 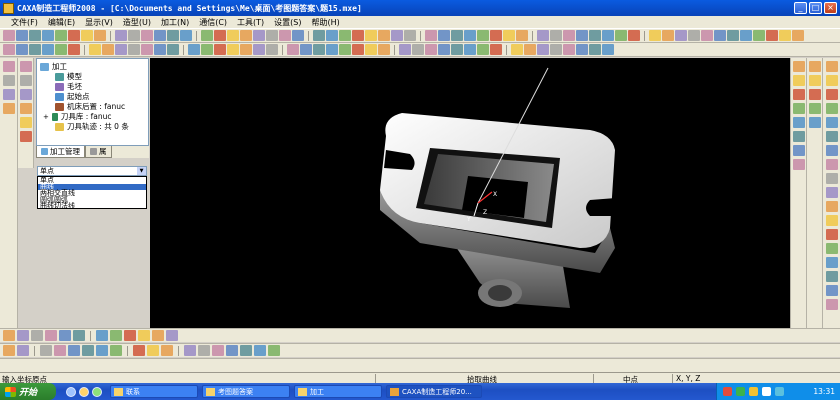 I want to click on option-item: 曲线切法线, so click(x=92, y=206).